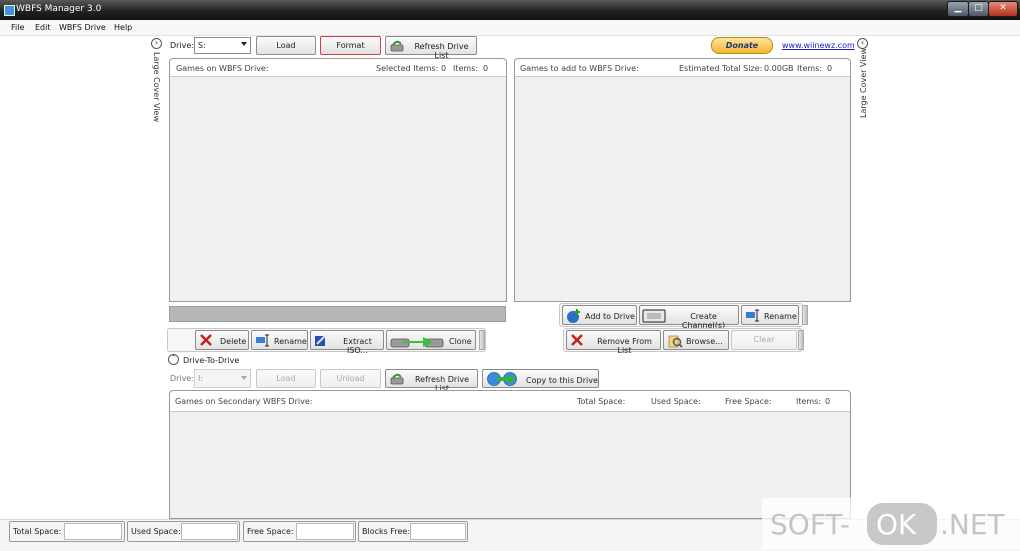 Image resolution: width=1020 pixels, height=551 pixels. What do you see at coordinates (222, 68) in the screenshot?
I see `wbfs-list-title: Games on WBFS Drive:` at bounding box center [222, 68].